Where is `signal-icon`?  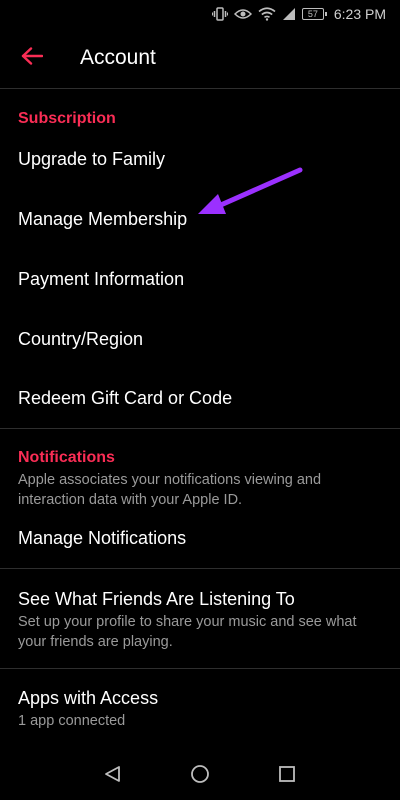
signal-icon is located at coordinates (289, 14).